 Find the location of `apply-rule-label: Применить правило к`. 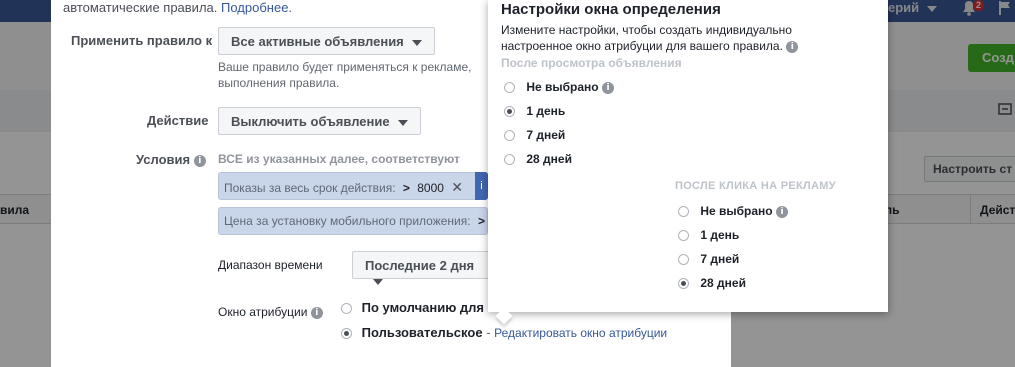

apply-rule-label: Применить правило к is located at coordinates (142, 40).